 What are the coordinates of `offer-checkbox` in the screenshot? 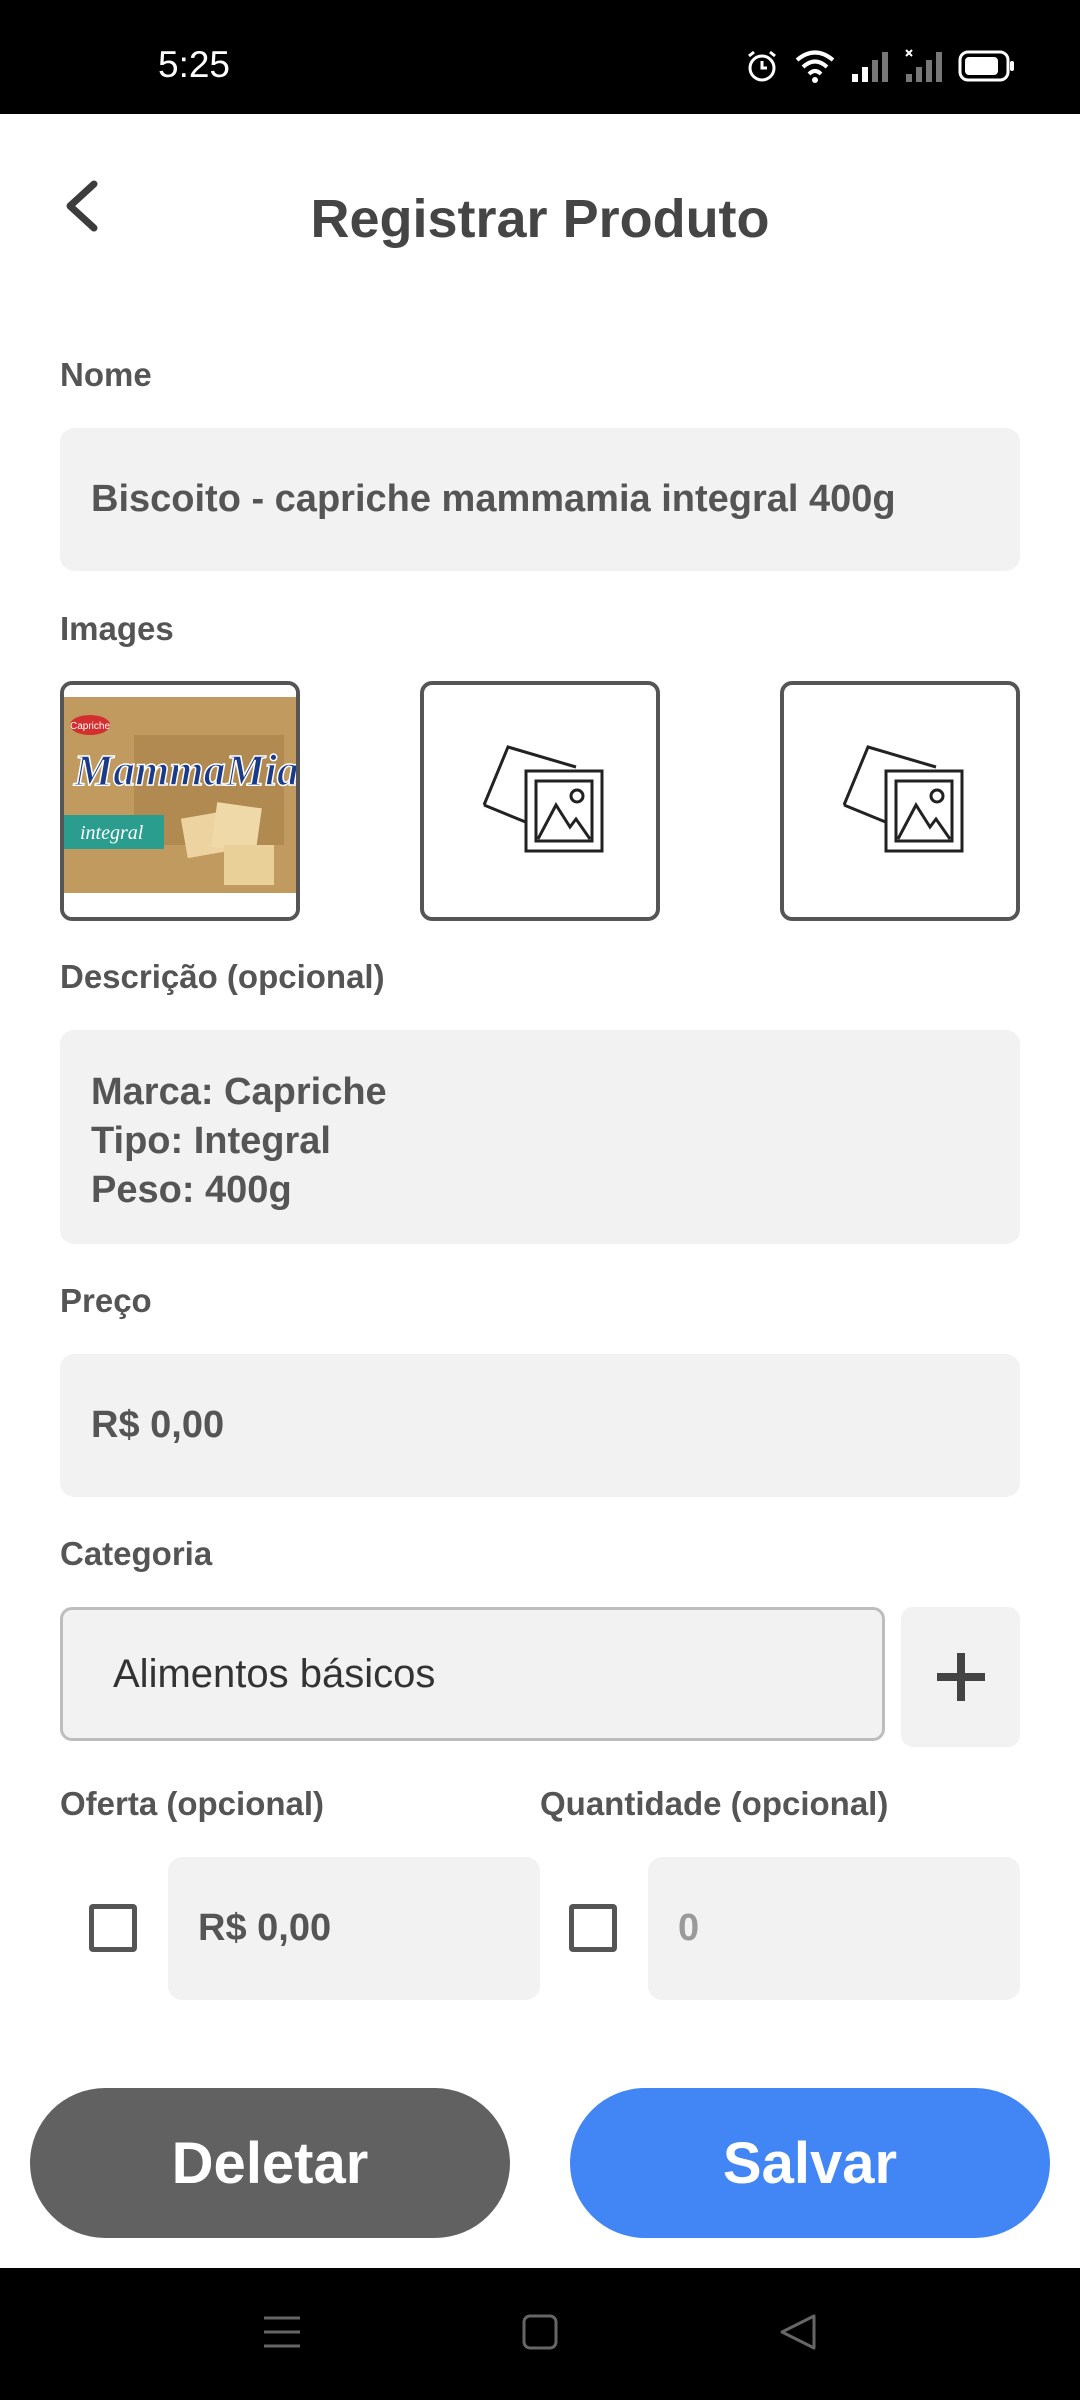 It's located at (113, 1928).